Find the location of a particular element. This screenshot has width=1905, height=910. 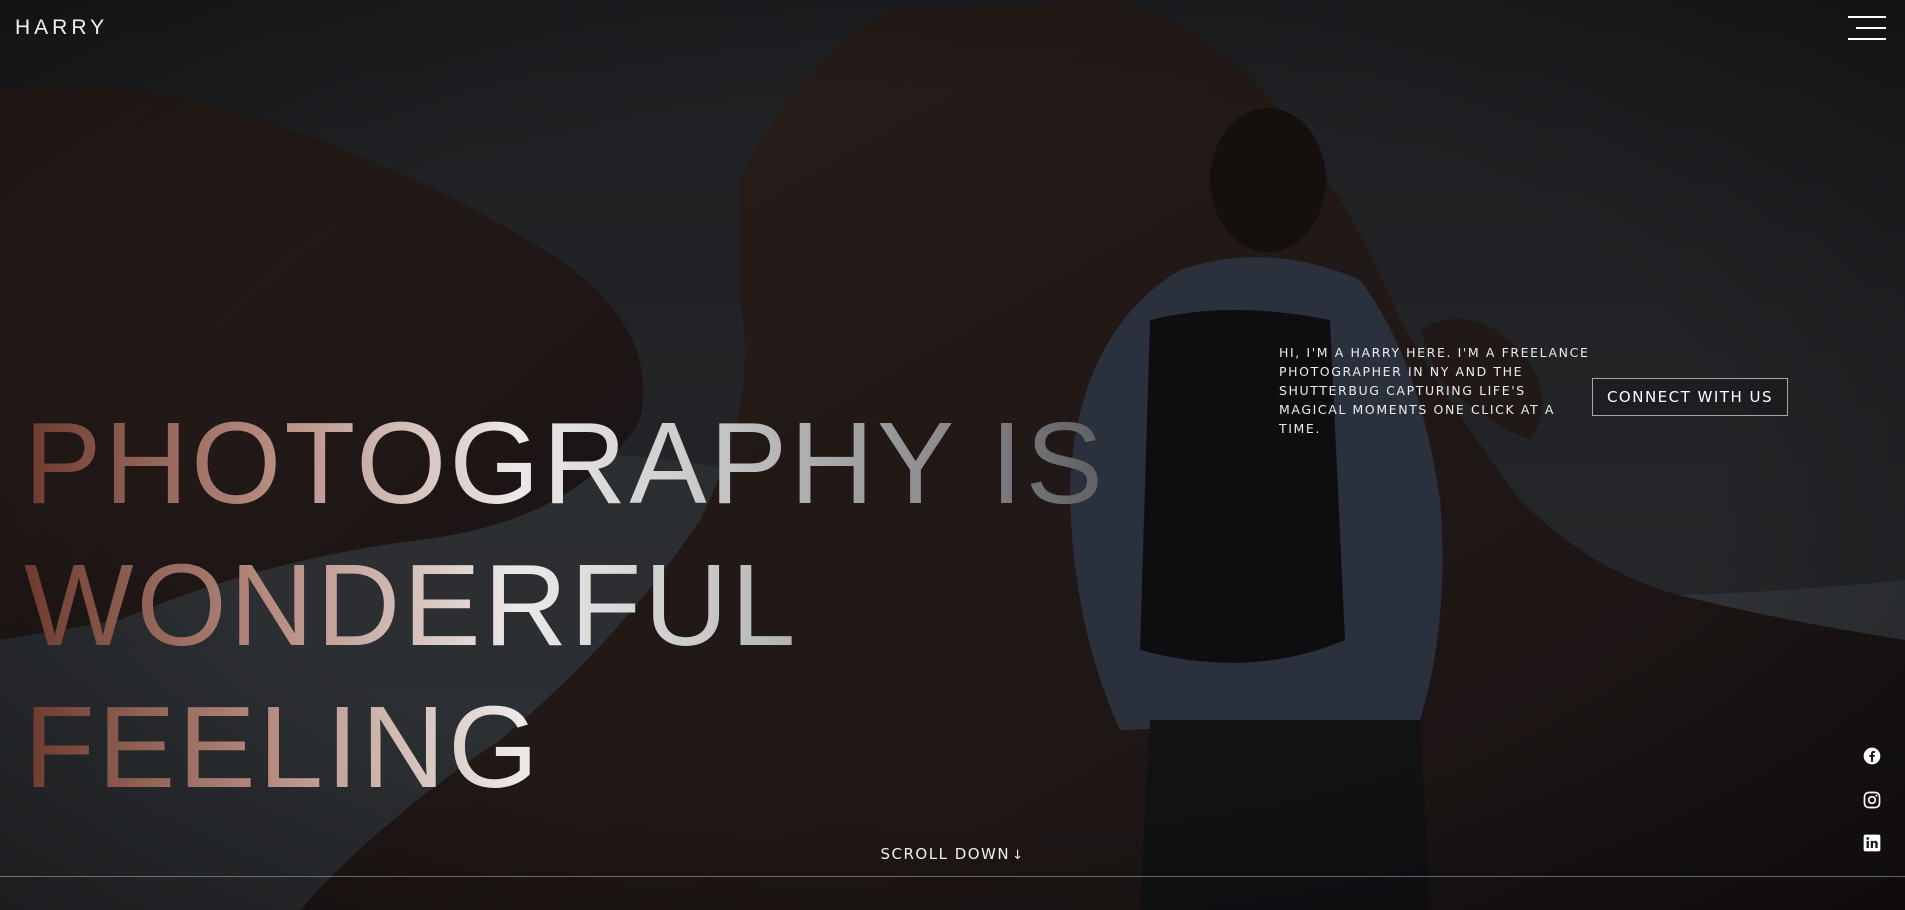

bottom-divider is located at coordinates (952, 876).